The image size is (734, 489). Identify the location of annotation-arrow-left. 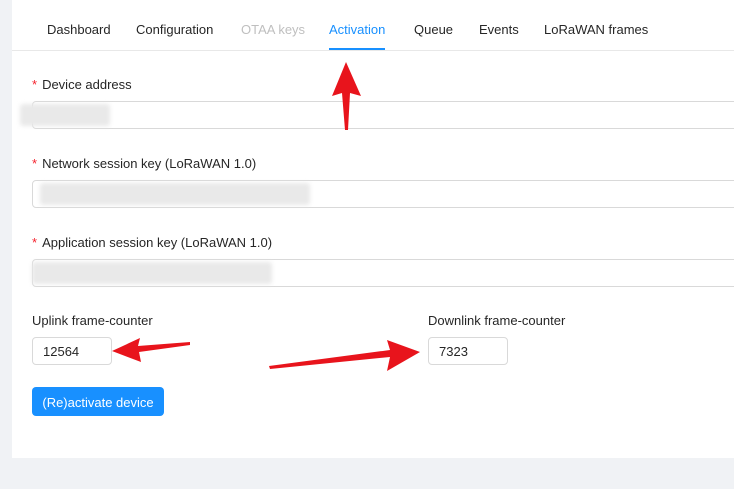
(151, 350).